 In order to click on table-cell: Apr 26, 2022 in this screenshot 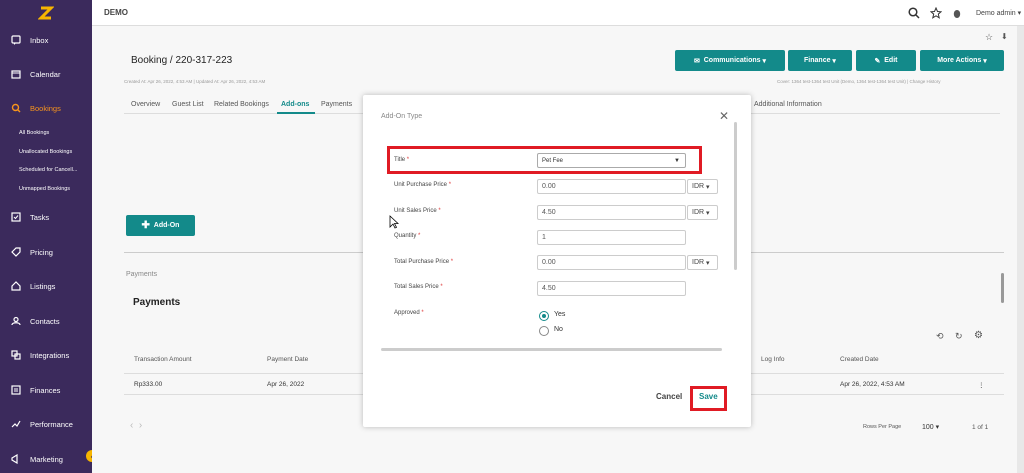, I will do `click(286, 384)`.